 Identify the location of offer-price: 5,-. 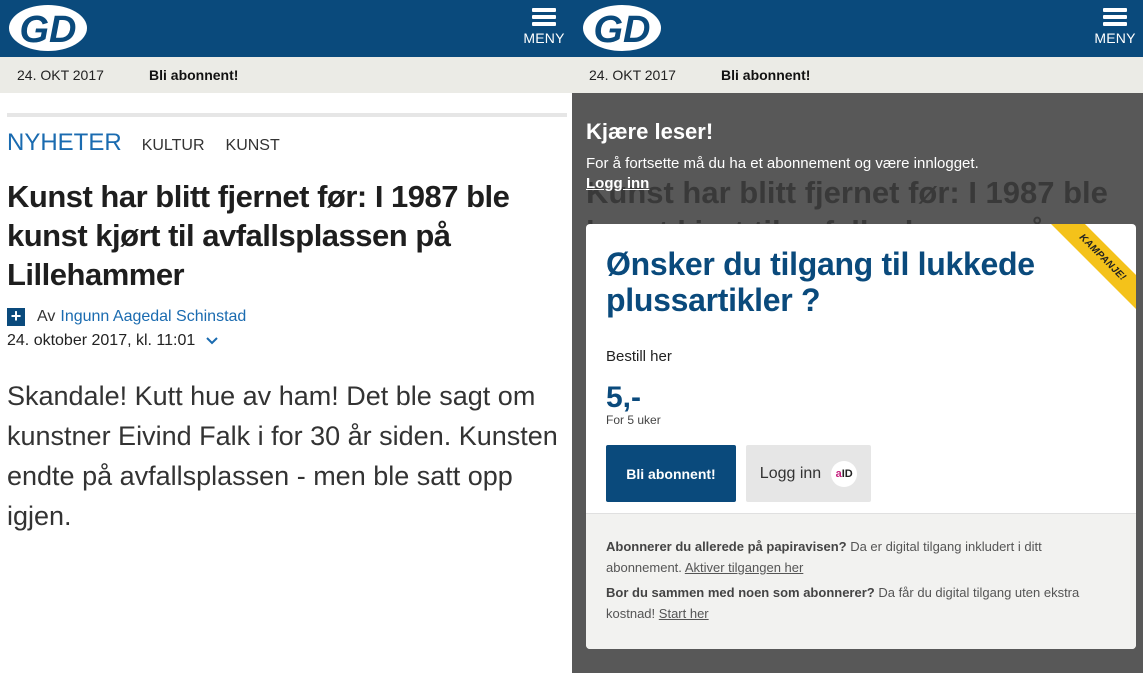
(624, 397).